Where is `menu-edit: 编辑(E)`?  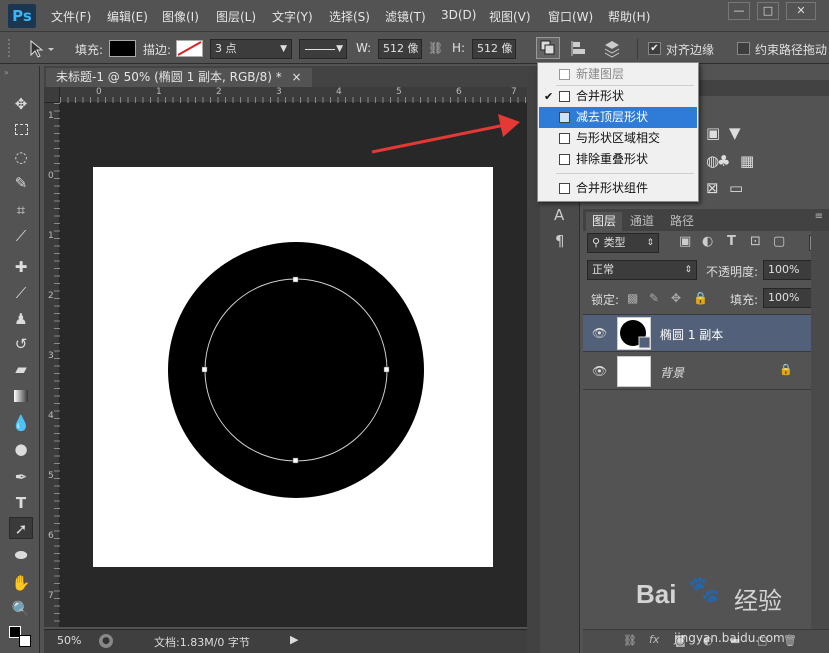
menu-edit: 编辑(E) is located at coordinates (127, 16).